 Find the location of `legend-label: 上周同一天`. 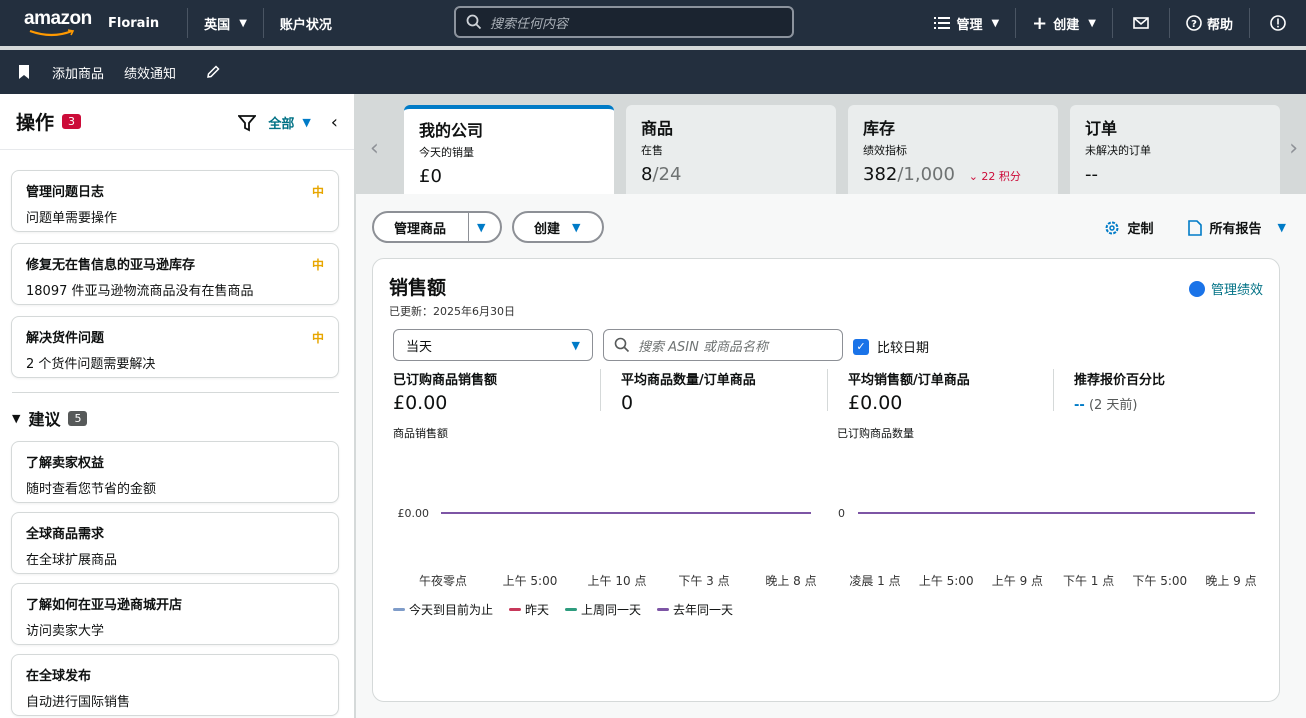

legend-label: 上周同一天 is located at coordinates (611, 610).